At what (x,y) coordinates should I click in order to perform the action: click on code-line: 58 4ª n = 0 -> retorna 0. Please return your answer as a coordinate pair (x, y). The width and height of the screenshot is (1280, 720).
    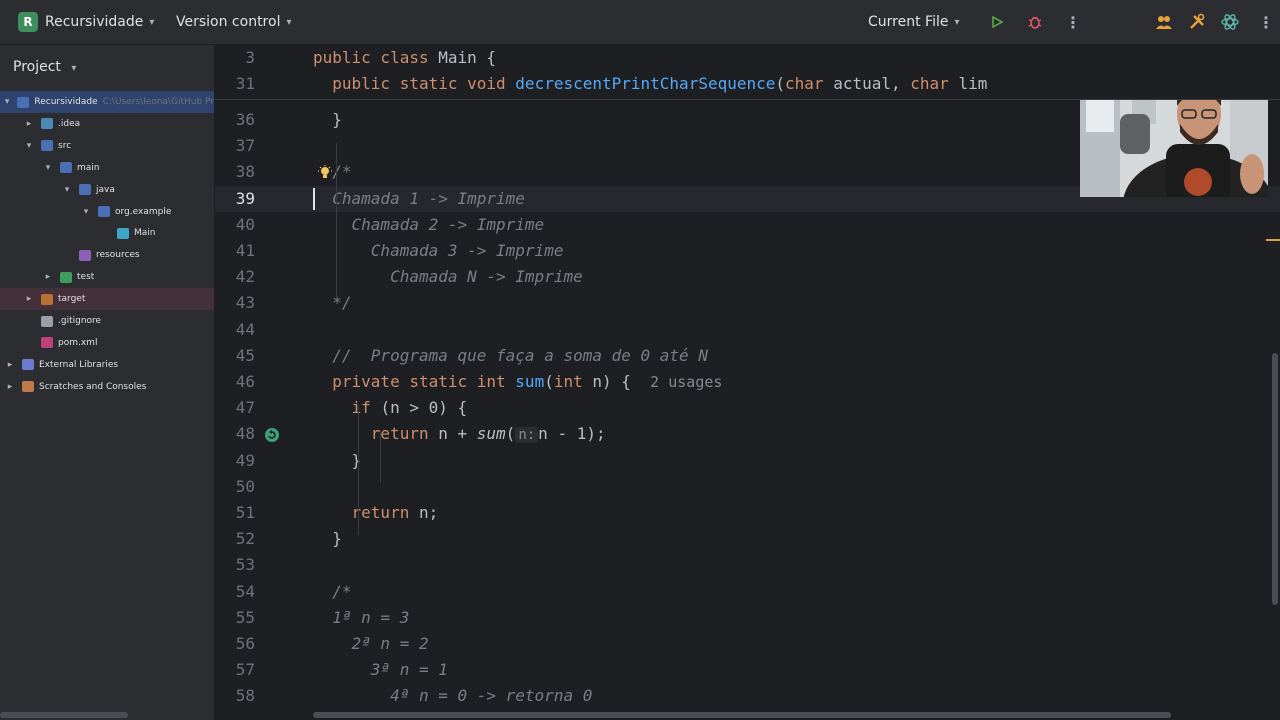
    Looking at the image, I should click on (747, 696).